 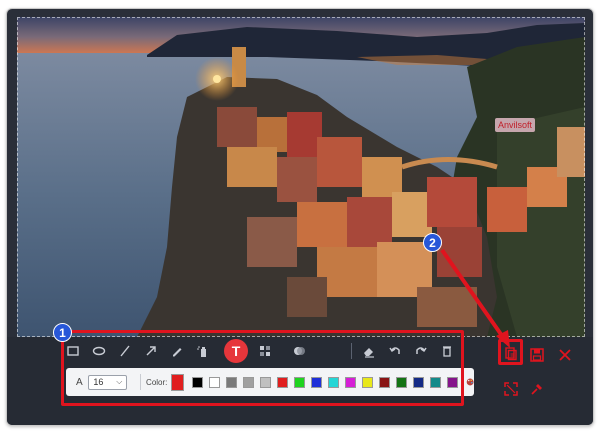 I want to click on pointer-arrow, so click(x=475, y=298).